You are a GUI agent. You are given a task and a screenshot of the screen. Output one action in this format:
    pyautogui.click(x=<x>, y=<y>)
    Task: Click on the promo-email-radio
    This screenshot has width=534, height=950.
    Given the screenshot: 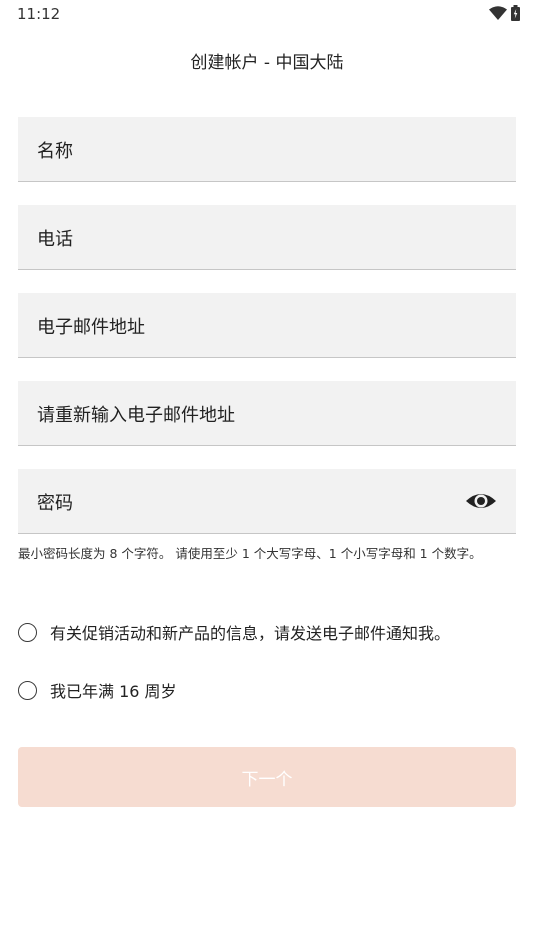 What is the action you would take?
    pyautogui.click(x=27, y=632)
    